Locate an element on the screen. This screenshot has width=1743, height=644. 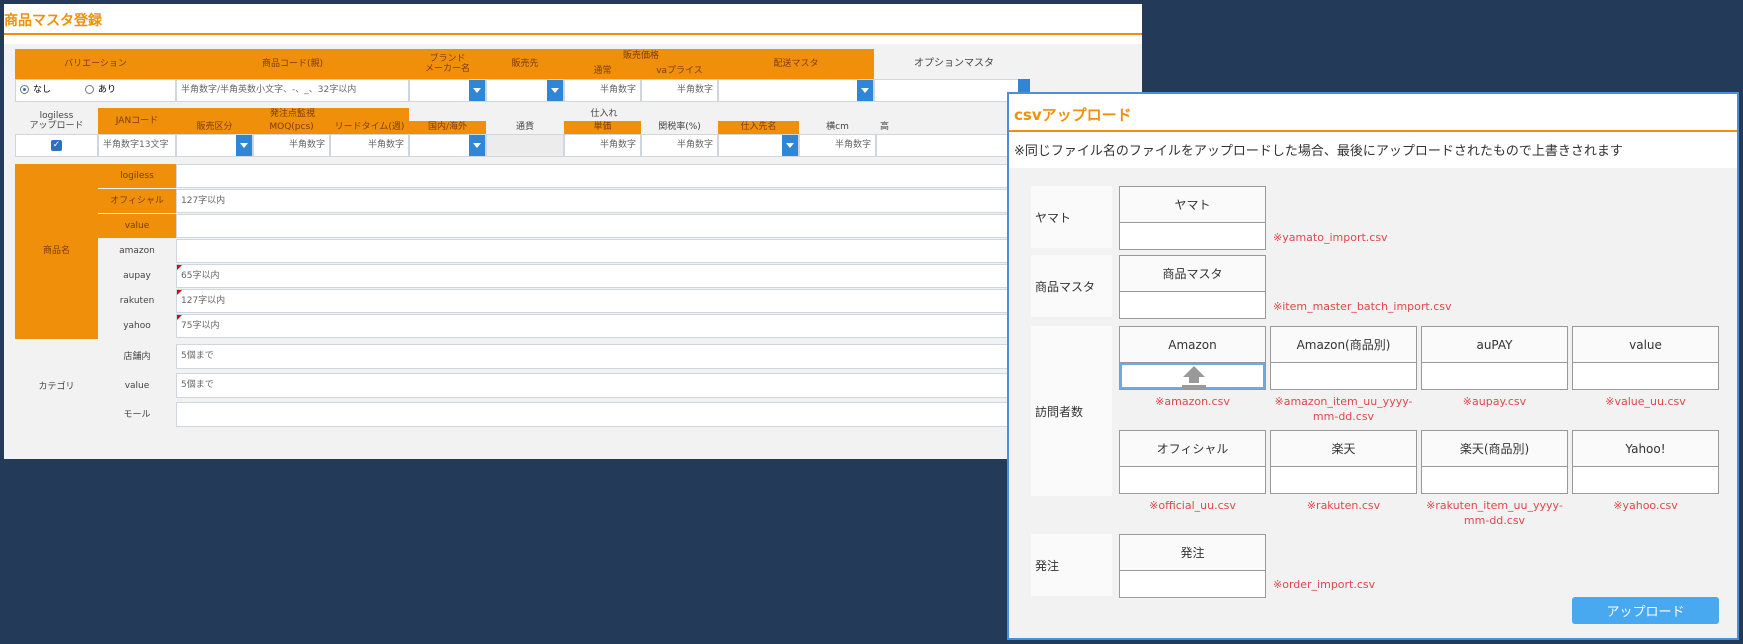
visitors-filename: ※aupay.csv is located at coordinates (1494, 401).